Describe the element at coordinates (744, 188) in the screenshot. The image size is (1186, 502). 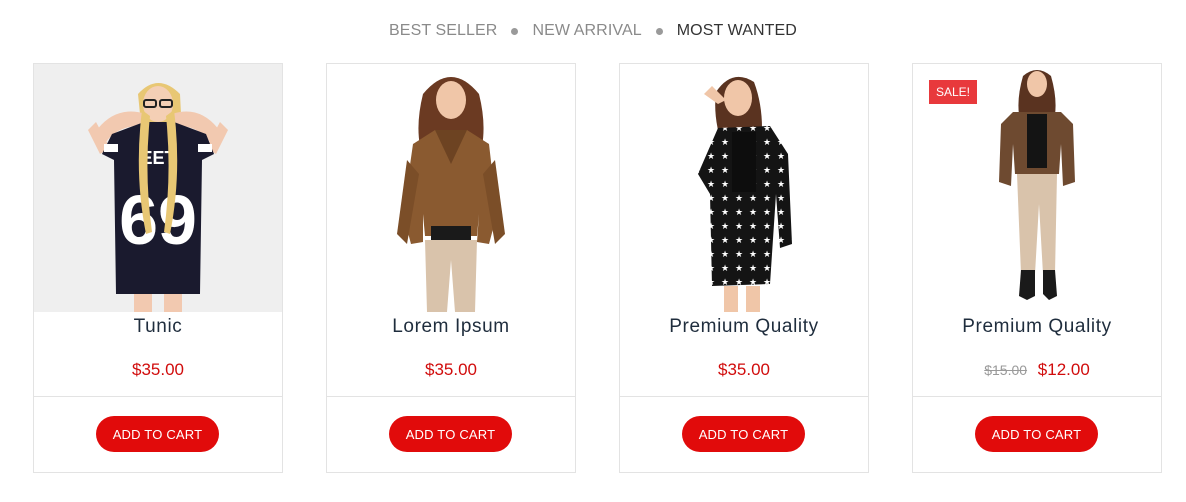
I see `product-image: ★` at that location.